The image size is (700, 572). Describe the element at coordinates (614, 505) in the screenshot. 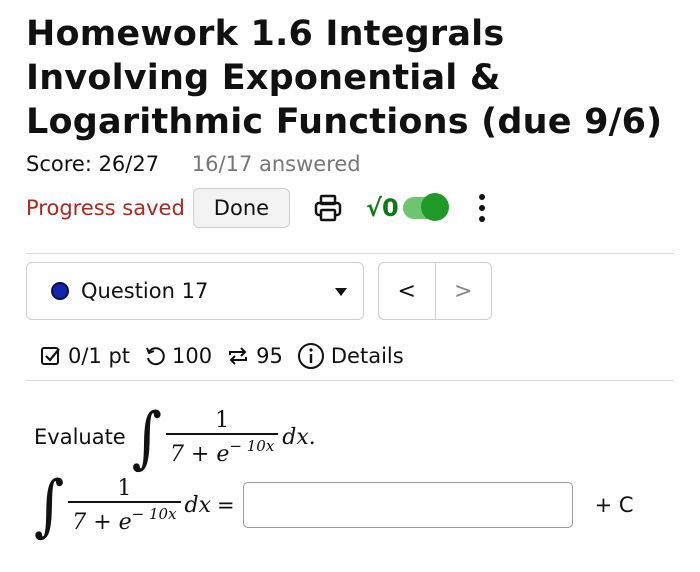

I see `plus-c-label: + C` at that location.